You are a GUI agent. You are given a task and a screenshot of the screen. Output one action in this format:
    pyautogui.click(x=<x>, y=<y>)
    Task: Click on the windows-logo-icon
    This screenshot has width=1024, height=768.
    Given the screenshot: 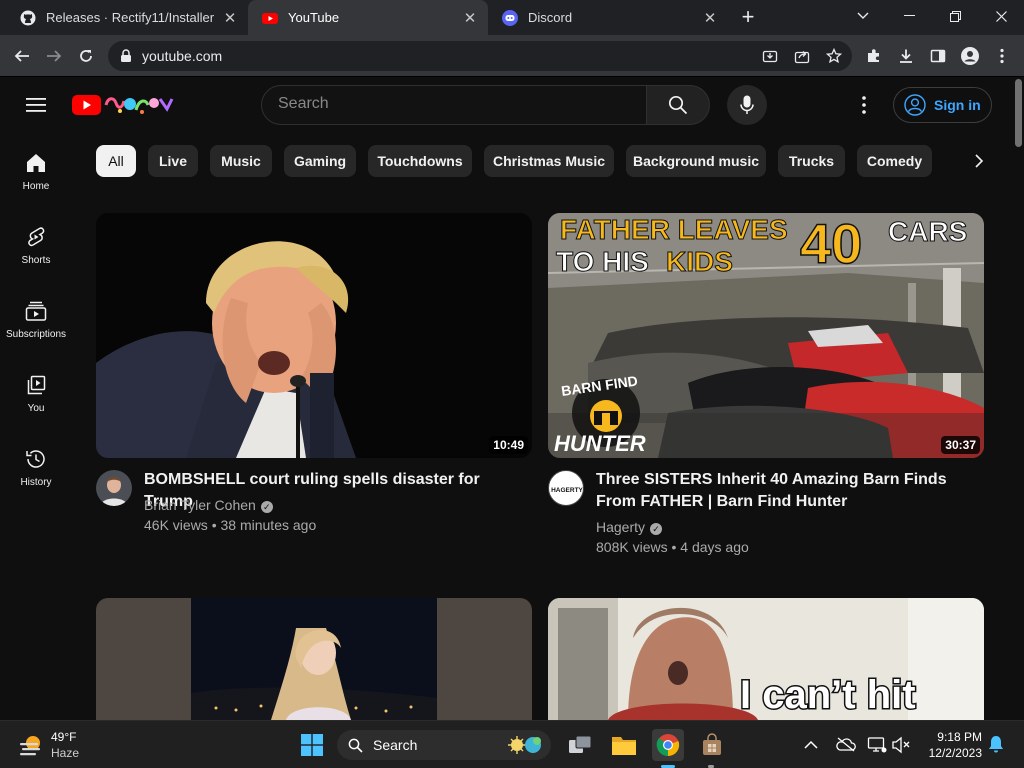 What is the action you would take?
    pyautogui.click(x=312, y=745)
    